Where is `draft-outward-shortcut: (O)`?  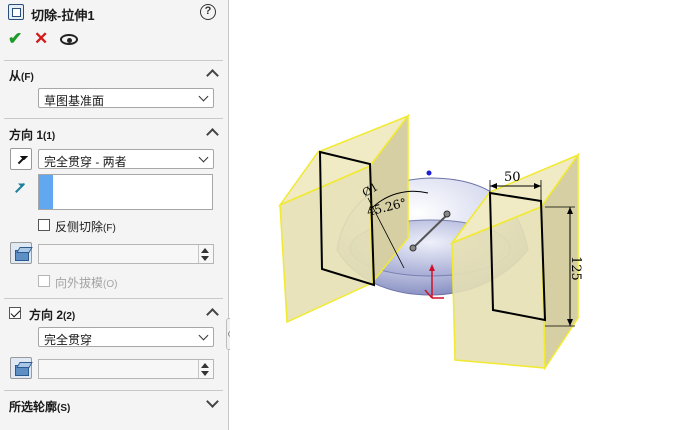 draft-outward-shortcut: (O) is located at coordinates (110, 284).